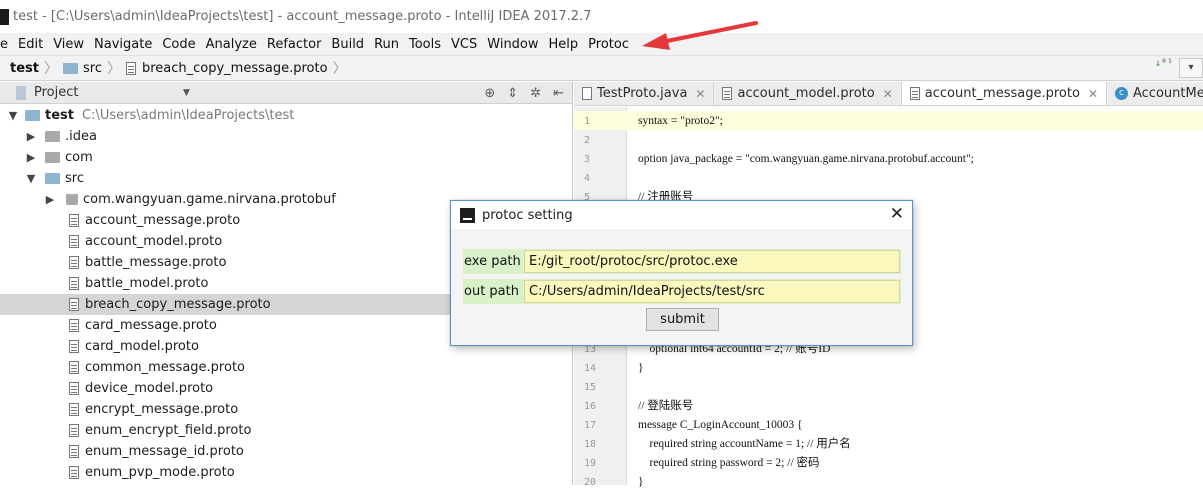  Describe the element at coordinates (1191, 68) in the screenshot. I see `dropdown-arrow-icon: ▾` at that location.